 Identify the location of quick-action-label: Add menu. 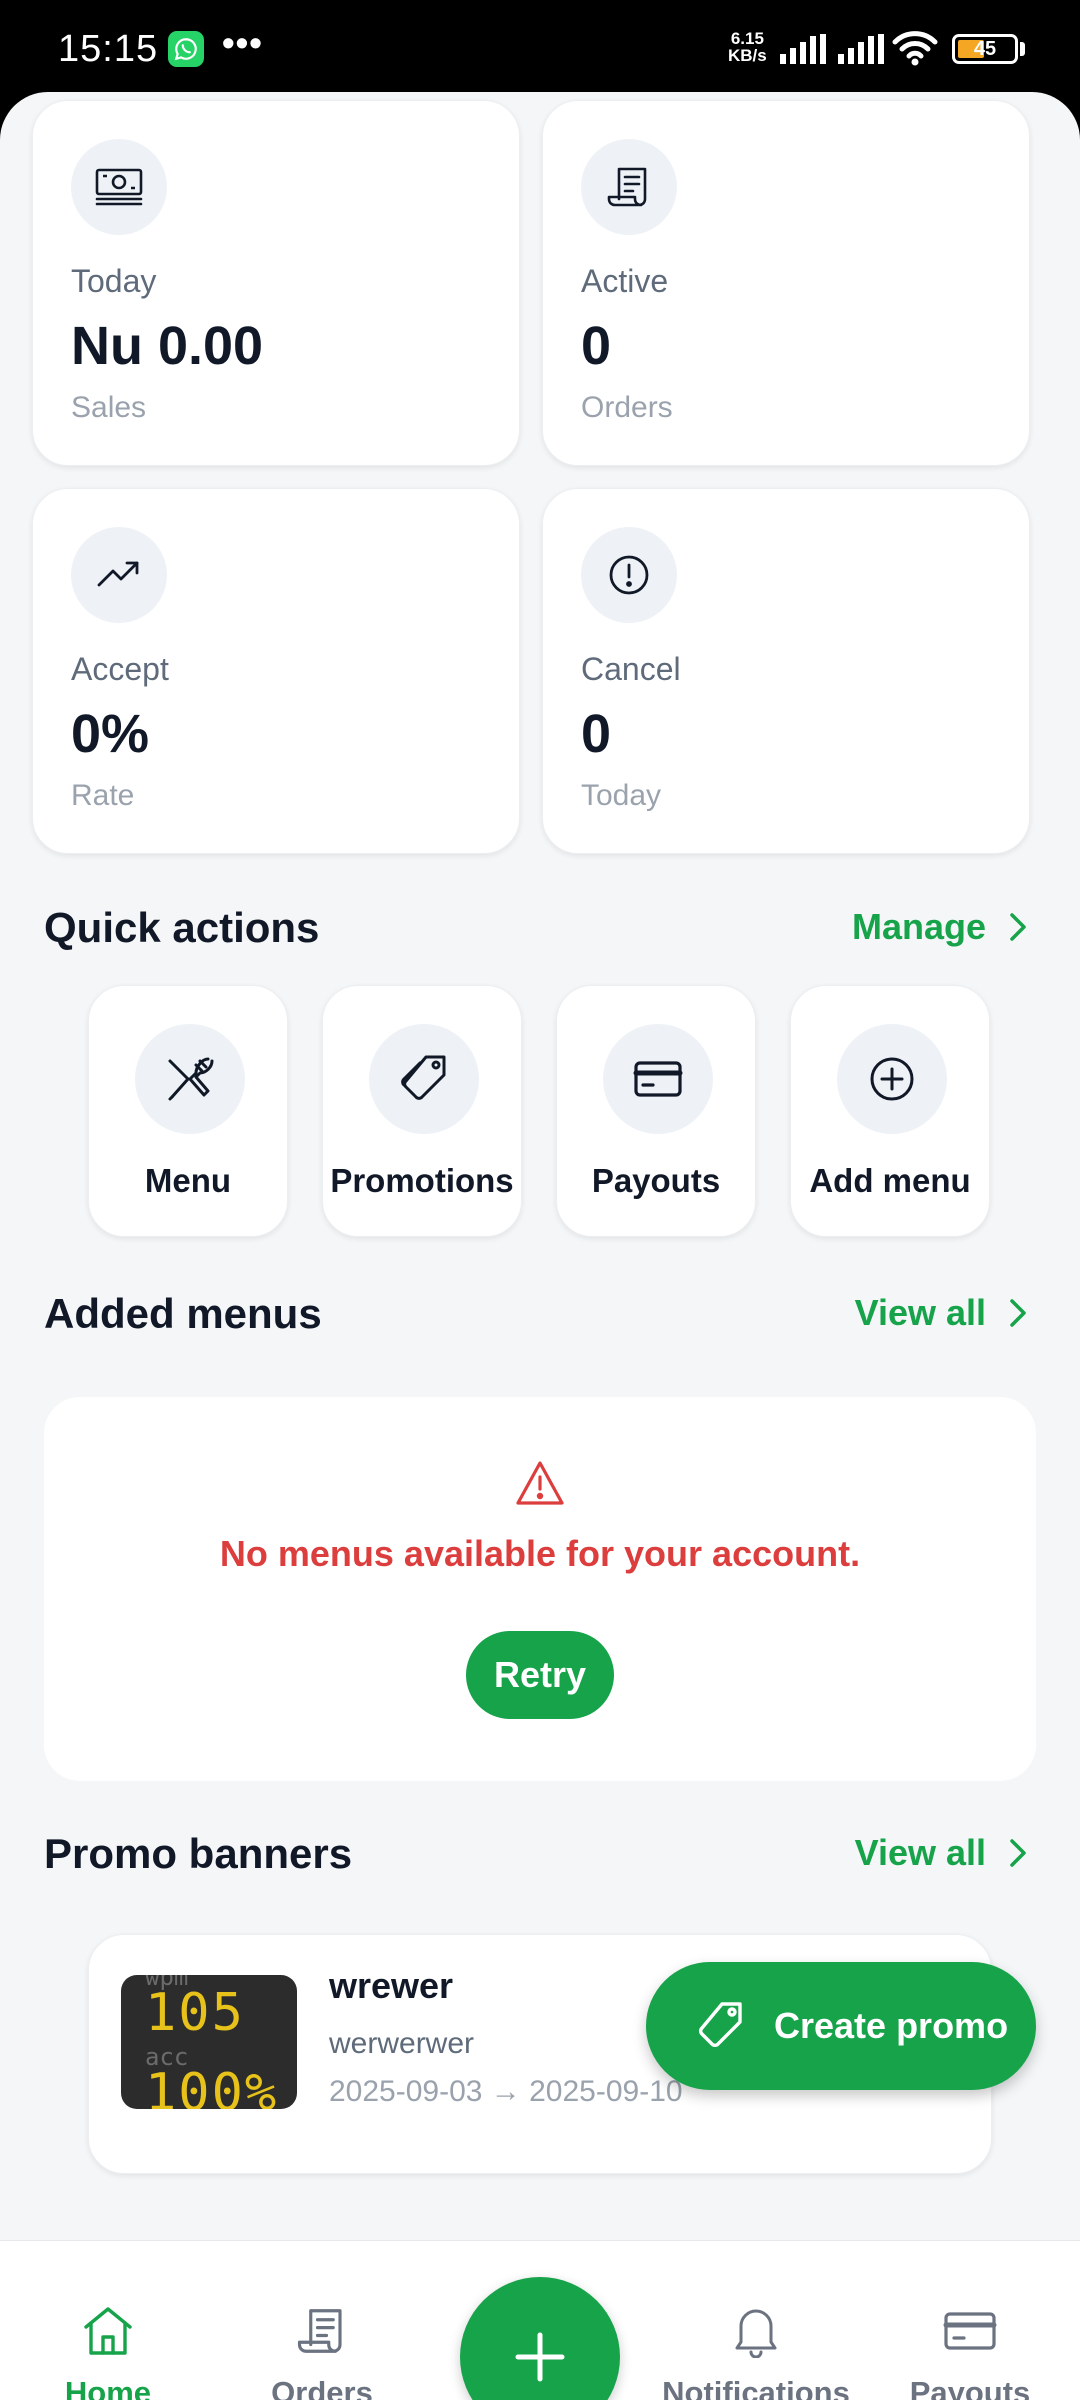
(890, 1180).